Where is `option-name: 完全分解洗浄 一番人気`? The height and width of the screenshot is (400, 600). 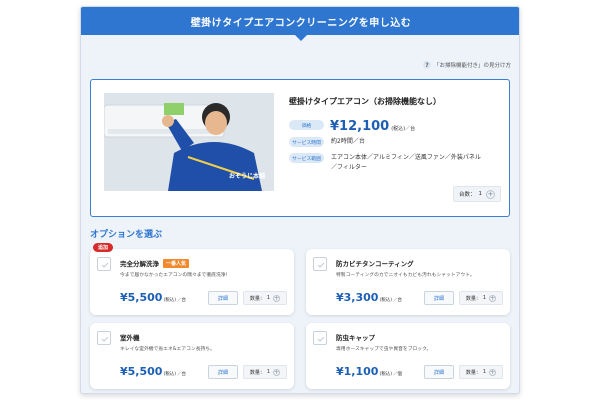 option-name: 完全分解洗浄 一番人気 is located at coordinates (155, 263).